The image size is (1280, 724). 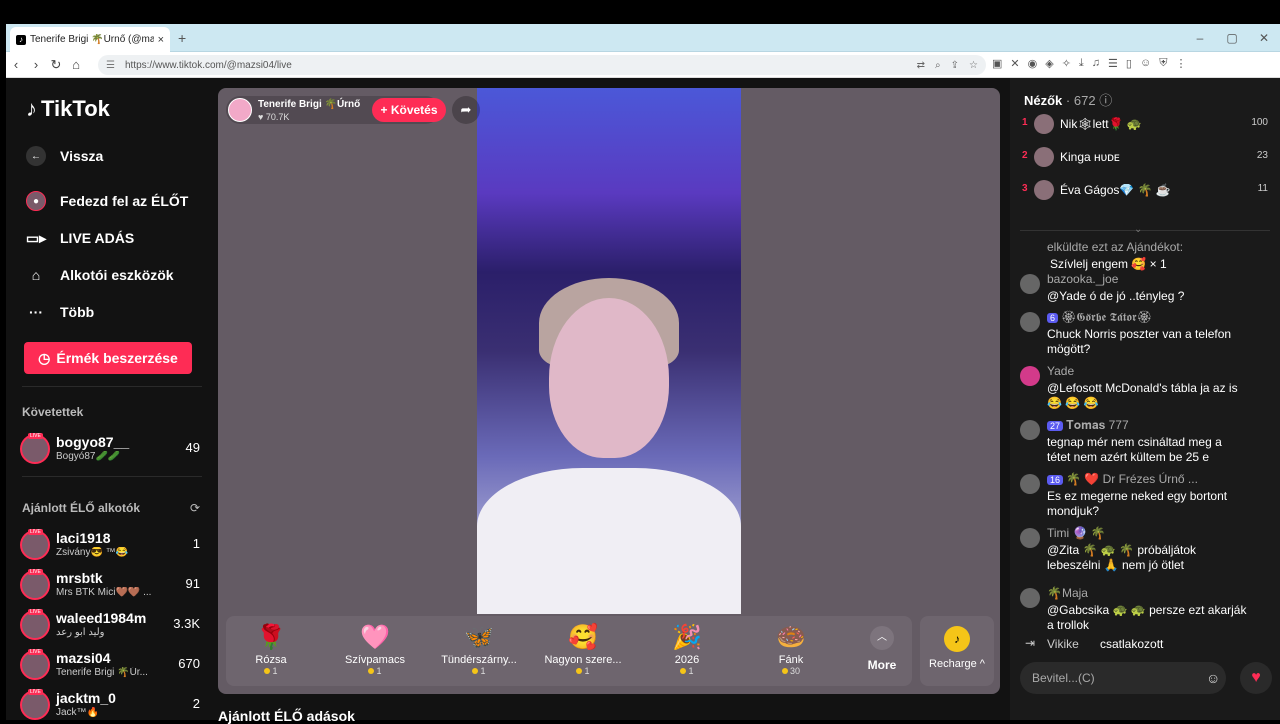 What do you see at coordinates (938, 65) in the screenshot?
I see `zoom-icon: ⌕` at bounding box center [938, 65].